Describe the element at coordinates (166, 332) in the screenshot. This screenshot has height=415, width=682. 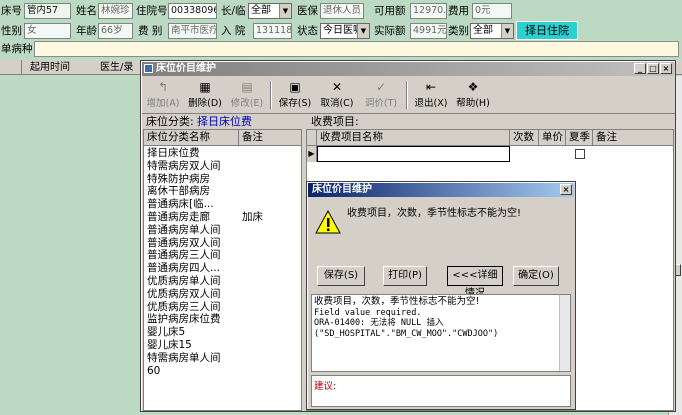
I see `category-name: 婴儿床5` at that location.